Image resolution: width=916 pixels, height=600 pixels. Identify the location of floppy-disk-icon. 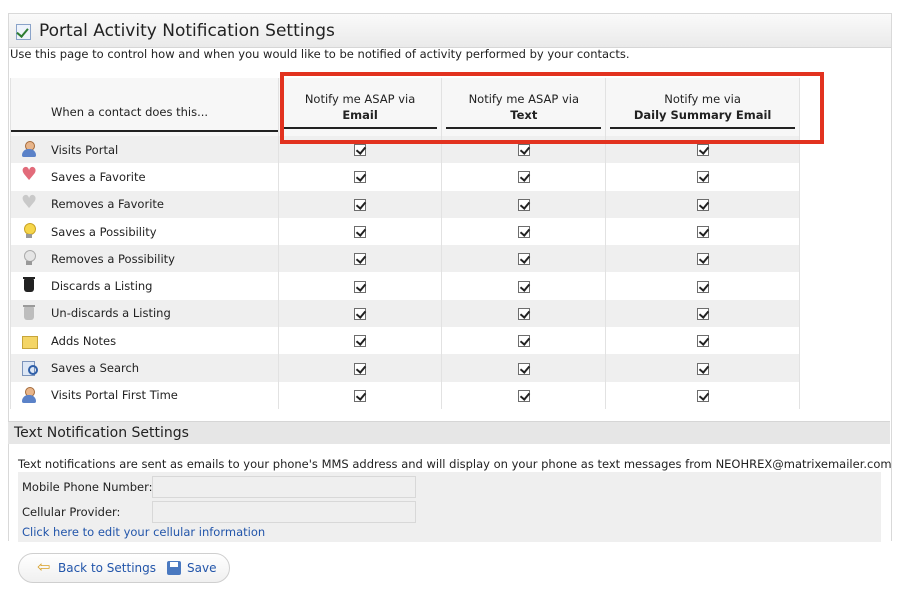
(174, 568).